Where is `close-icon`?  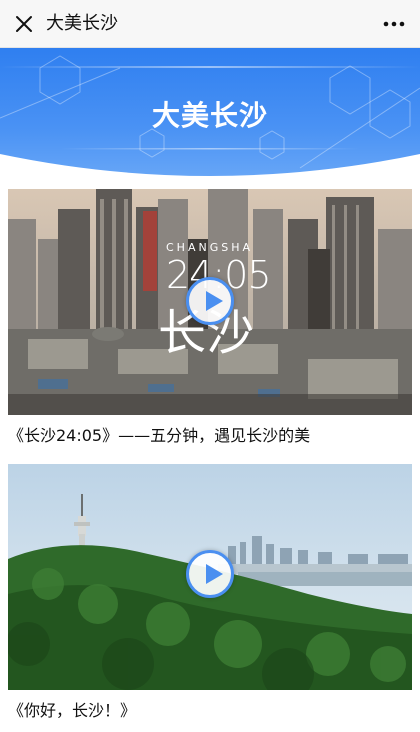
close-icon is located at coordinates (24, 24).